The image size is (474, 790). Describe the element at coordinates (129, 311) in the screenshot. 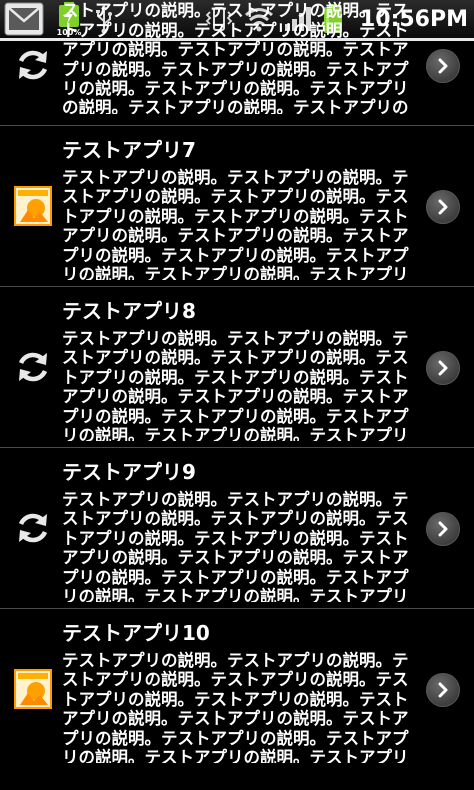

I see `app-title: テストアプリ8` at that location.